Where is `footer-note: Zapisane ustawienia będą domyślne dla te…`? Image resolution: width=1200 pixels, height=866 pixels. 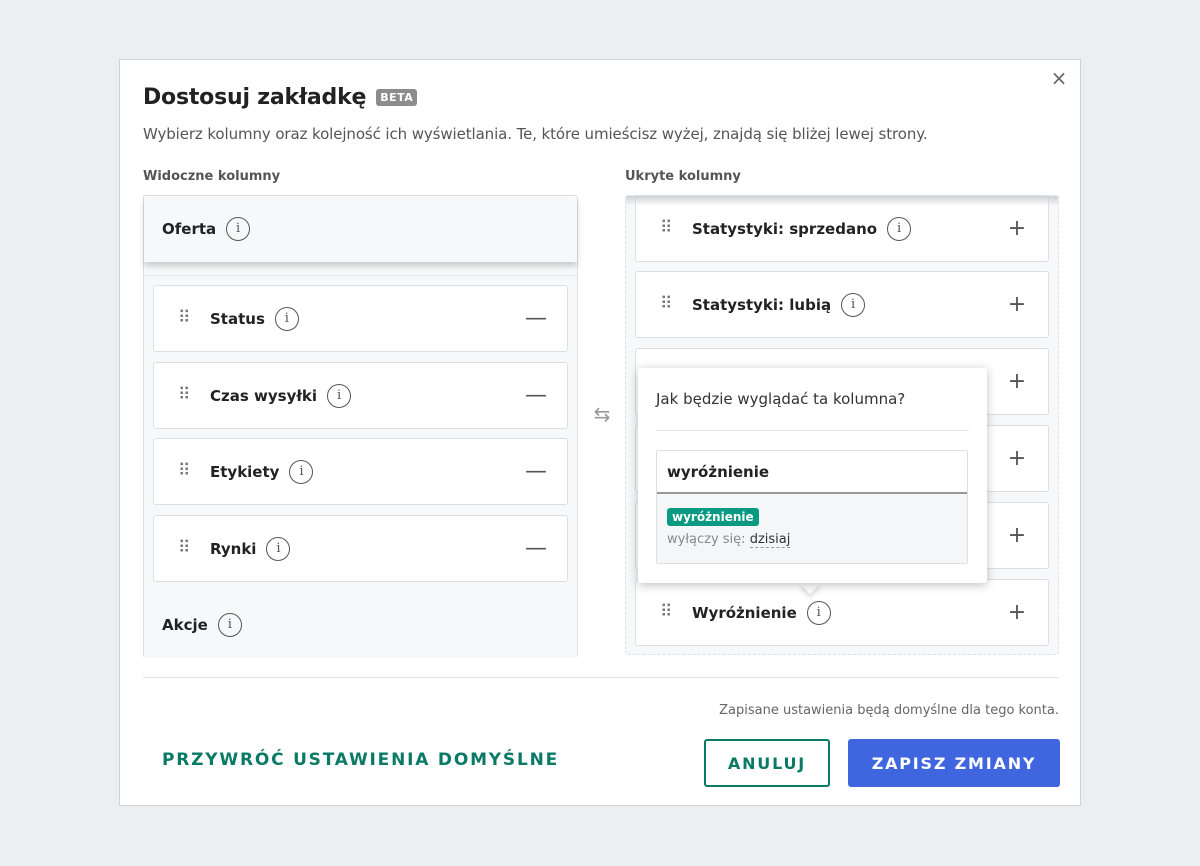
footer-note: Zapisane ustawienia będą domyślne dla te… is located at coordinates (889, 710).